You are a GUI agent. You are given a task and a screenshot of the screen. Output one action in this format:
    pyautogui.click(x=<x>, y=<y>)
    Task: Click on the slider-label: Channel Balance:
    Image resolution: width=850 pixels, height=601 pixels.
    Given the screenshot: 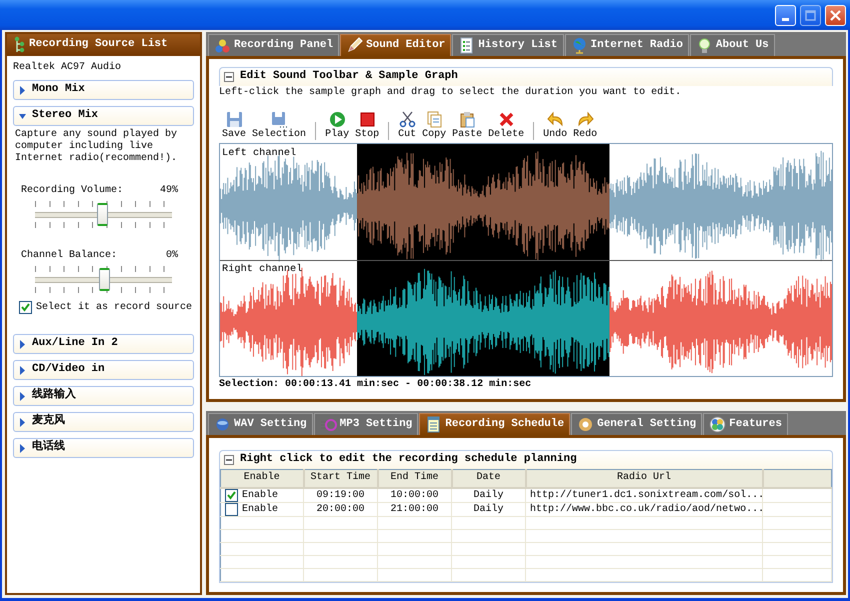 What is the action you would take?
    pyautogui.click(x=69, y=256)
    